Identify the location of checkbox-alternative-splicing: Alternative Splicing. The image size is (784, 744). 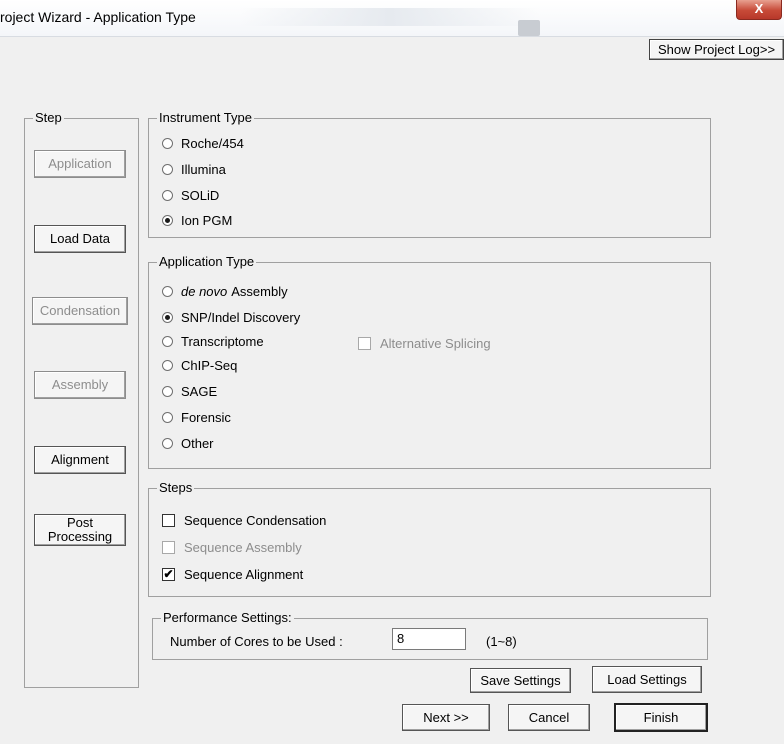
(424, 343).